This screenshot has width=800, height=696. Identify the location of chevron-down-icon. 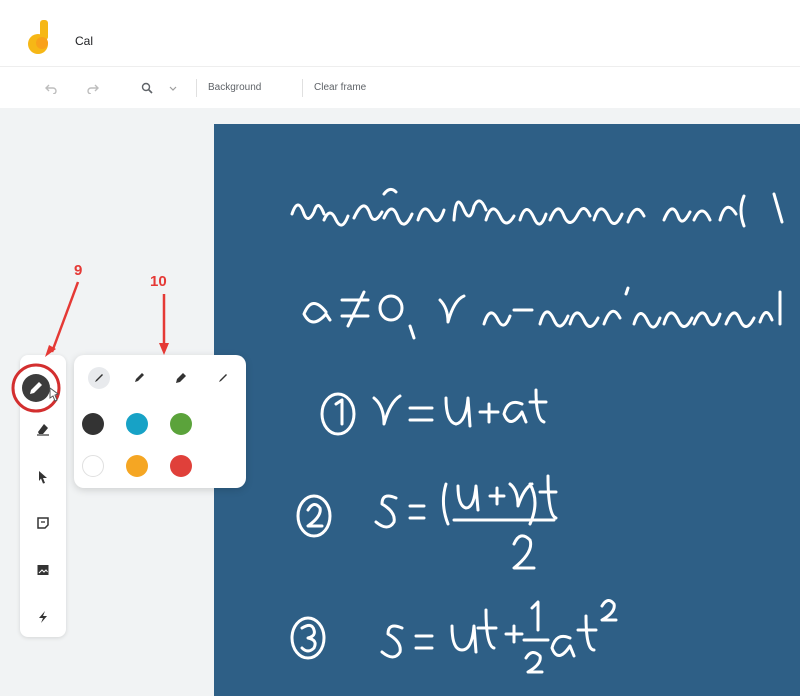
(173, 88).